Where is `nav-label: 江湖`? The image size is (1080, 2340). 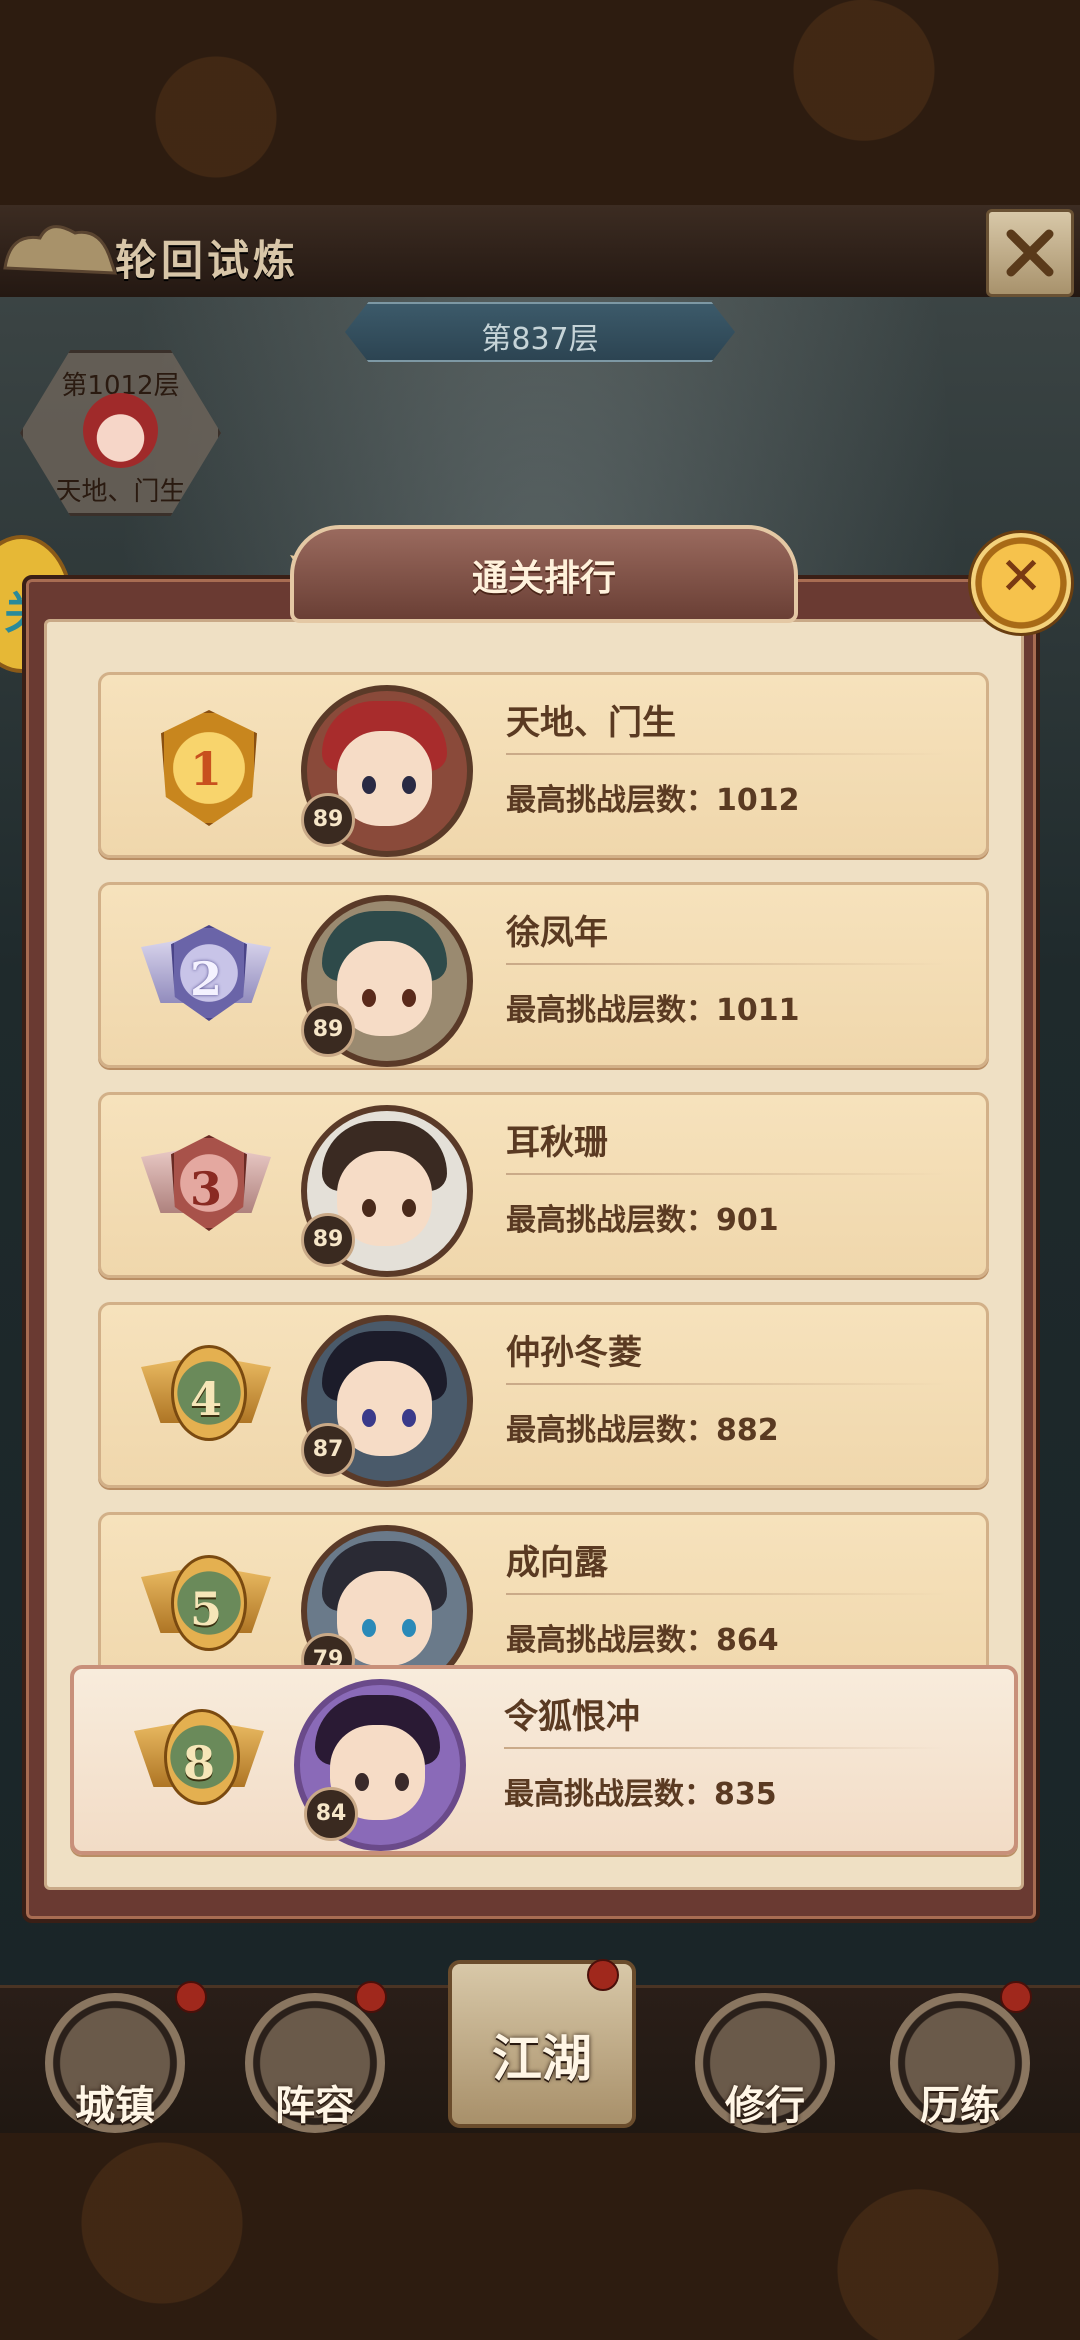 nav-label: 江湖 is located at coordinates (542, 2059).